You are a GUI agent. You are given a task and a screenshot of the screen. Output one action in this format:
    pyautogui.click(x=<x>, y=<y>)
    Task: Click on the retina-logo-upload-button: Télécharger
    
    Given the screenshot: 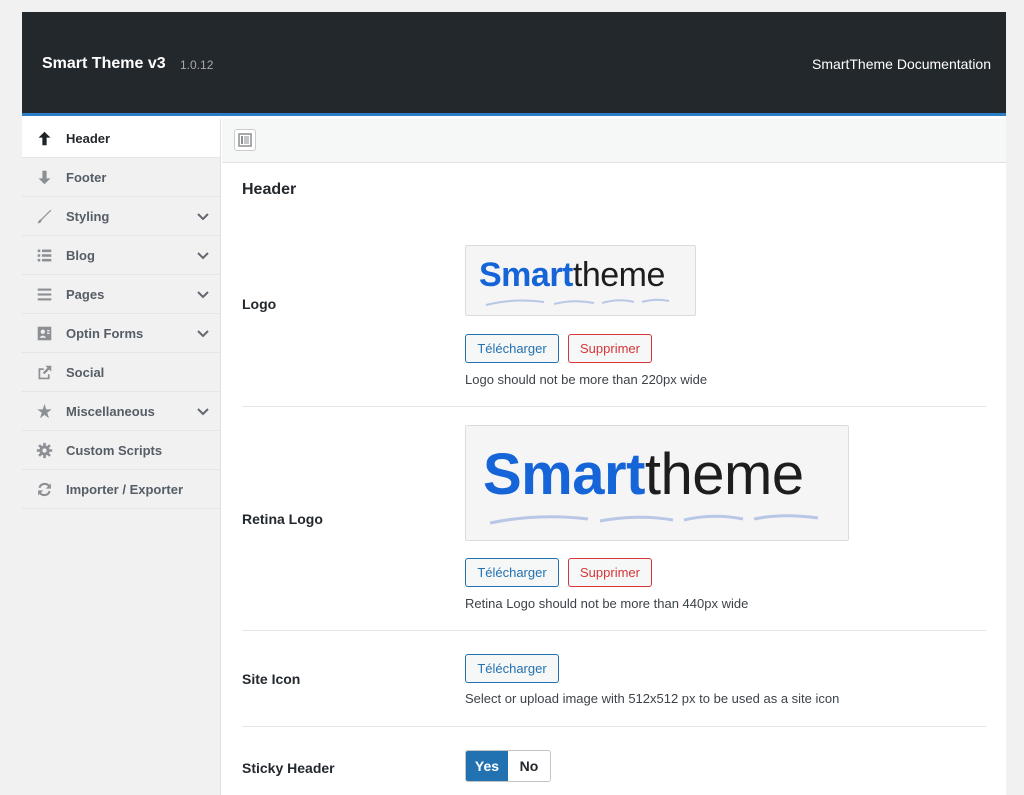 What is the action you would take?
    pyautogui.click(x=512, y=572)
    